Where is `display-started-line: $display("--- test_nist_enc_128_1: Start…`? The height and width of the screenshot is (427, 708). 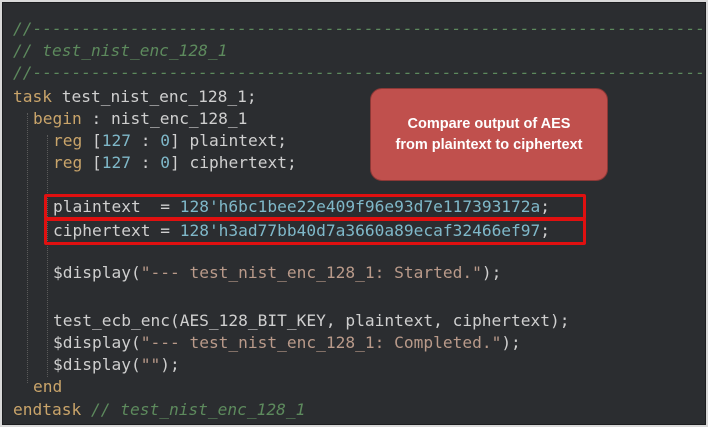
display-started-line: $display("--- test_nist_enc_128_1: Start… is located at coordinates (277, 273).